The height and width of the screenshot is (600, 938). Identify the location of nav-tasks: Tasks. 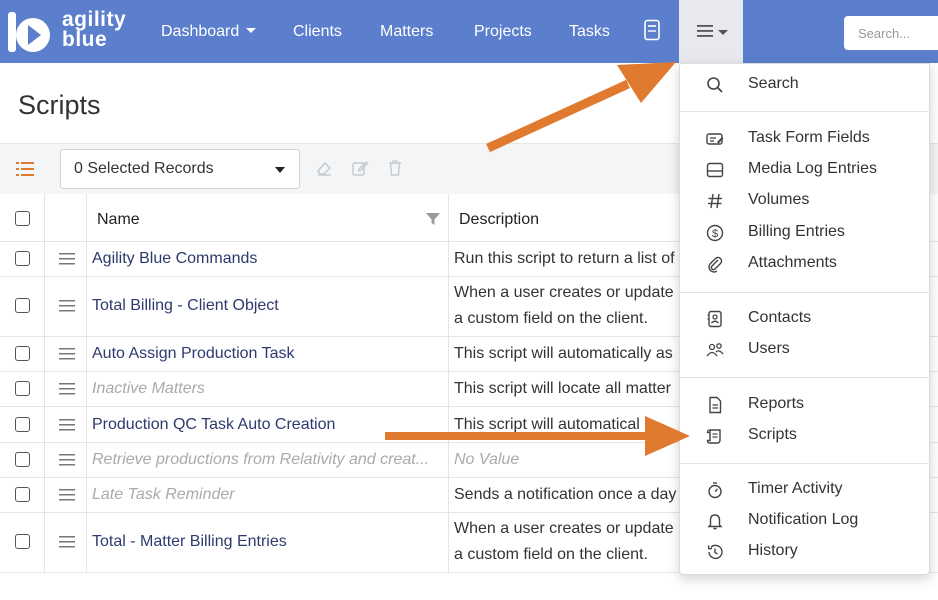
(589, 31).